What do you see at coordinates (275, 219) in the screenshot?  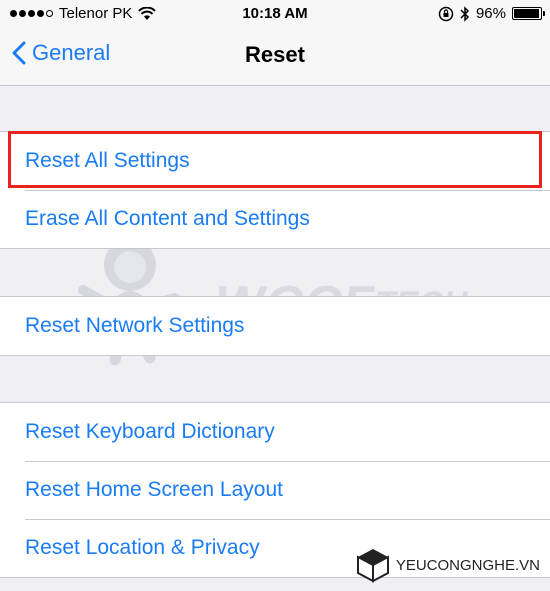 I see `erase-all-content-cell: Erase All Content and Settings` at bounding box center [275, 219].